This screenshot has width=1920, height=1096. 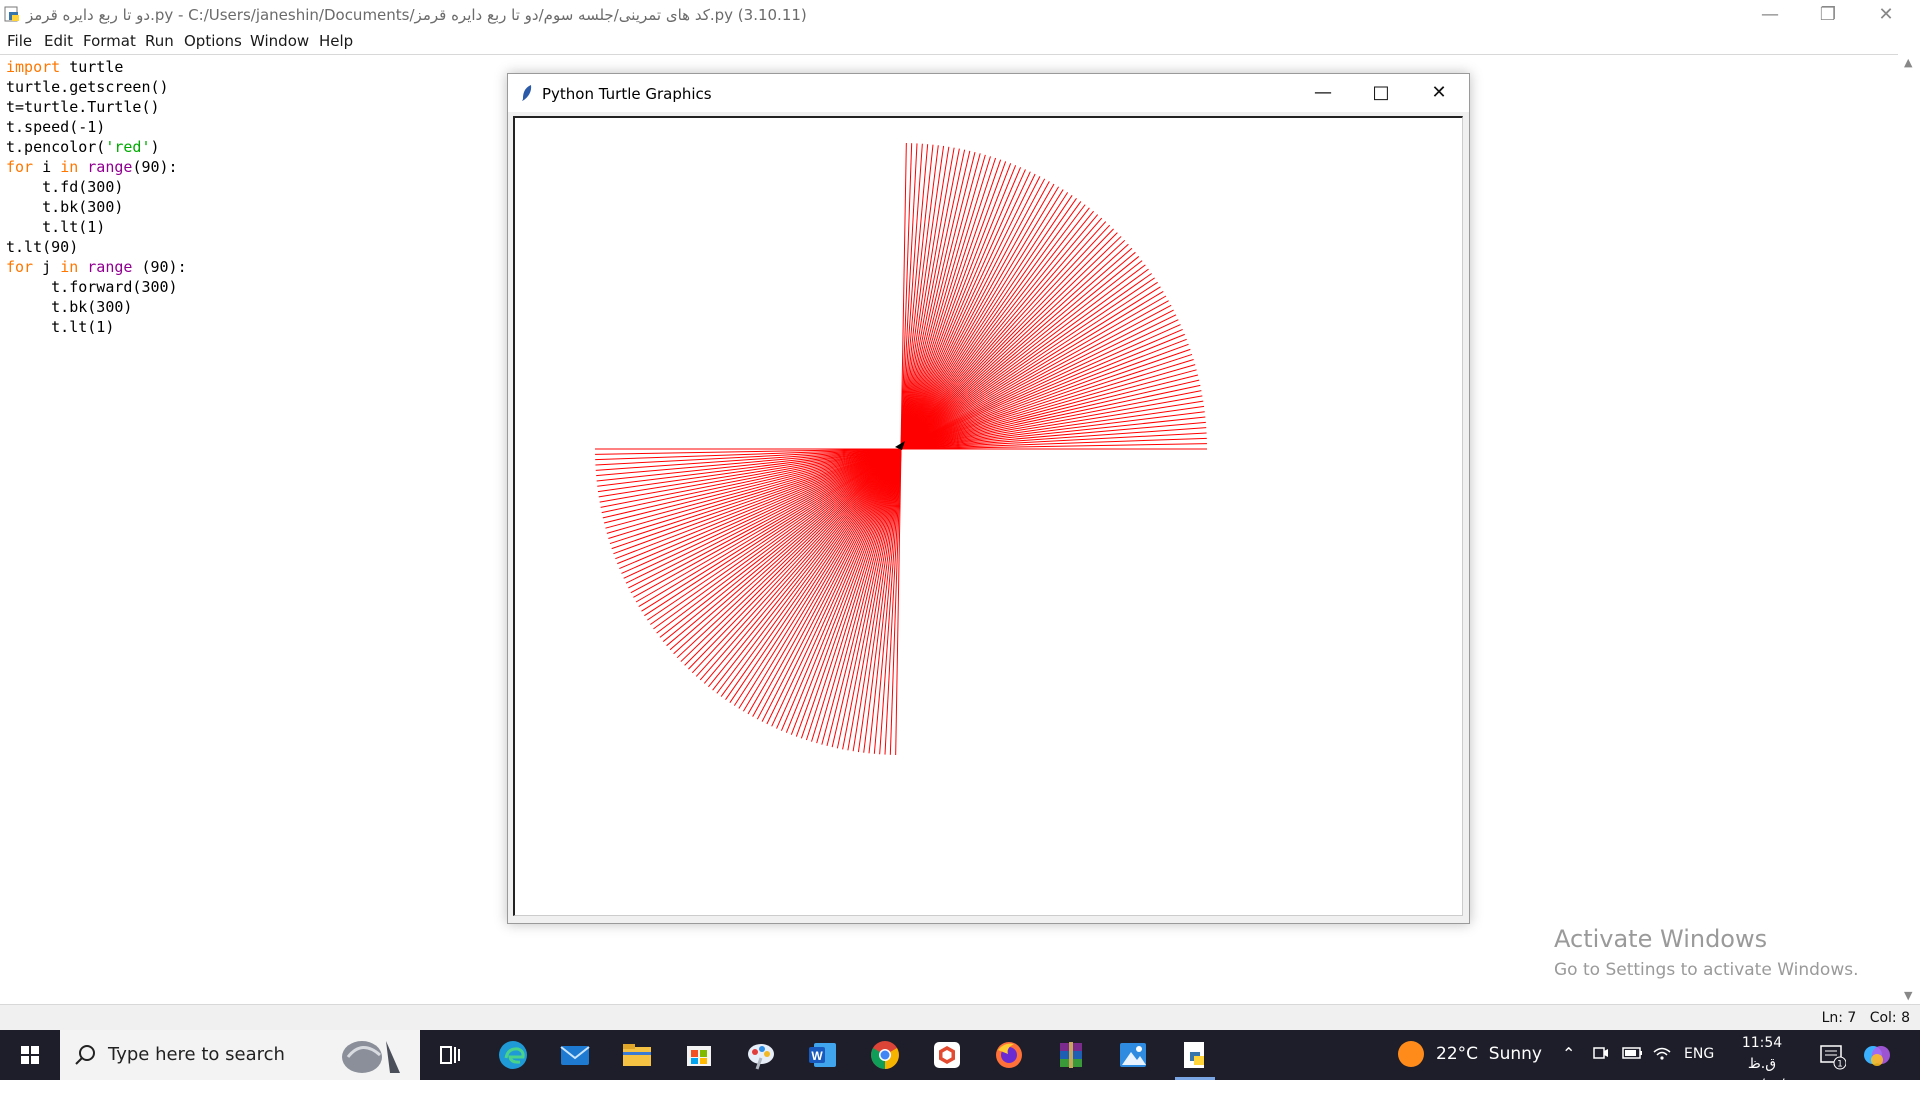 I want to click on search-placeholder: Type here to search, so click(x=196, y=1054).